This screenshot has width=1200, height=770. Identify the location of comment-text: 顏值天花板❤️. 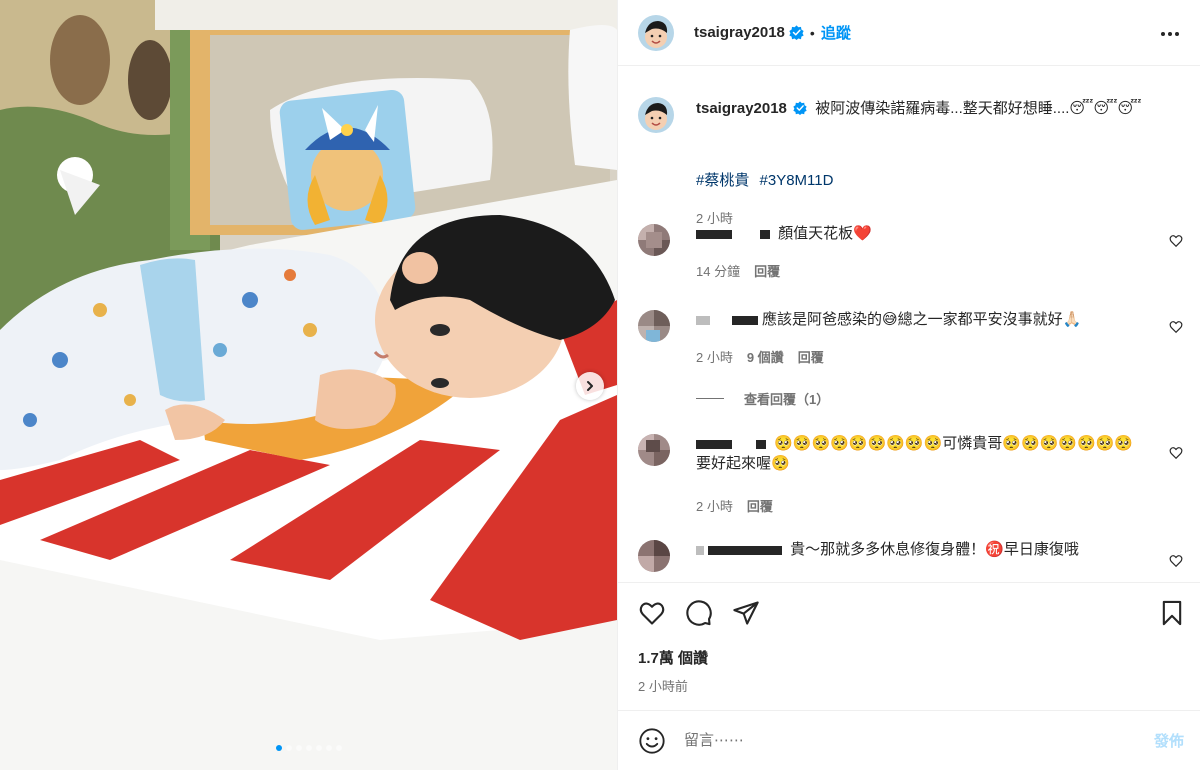
(825, 233).